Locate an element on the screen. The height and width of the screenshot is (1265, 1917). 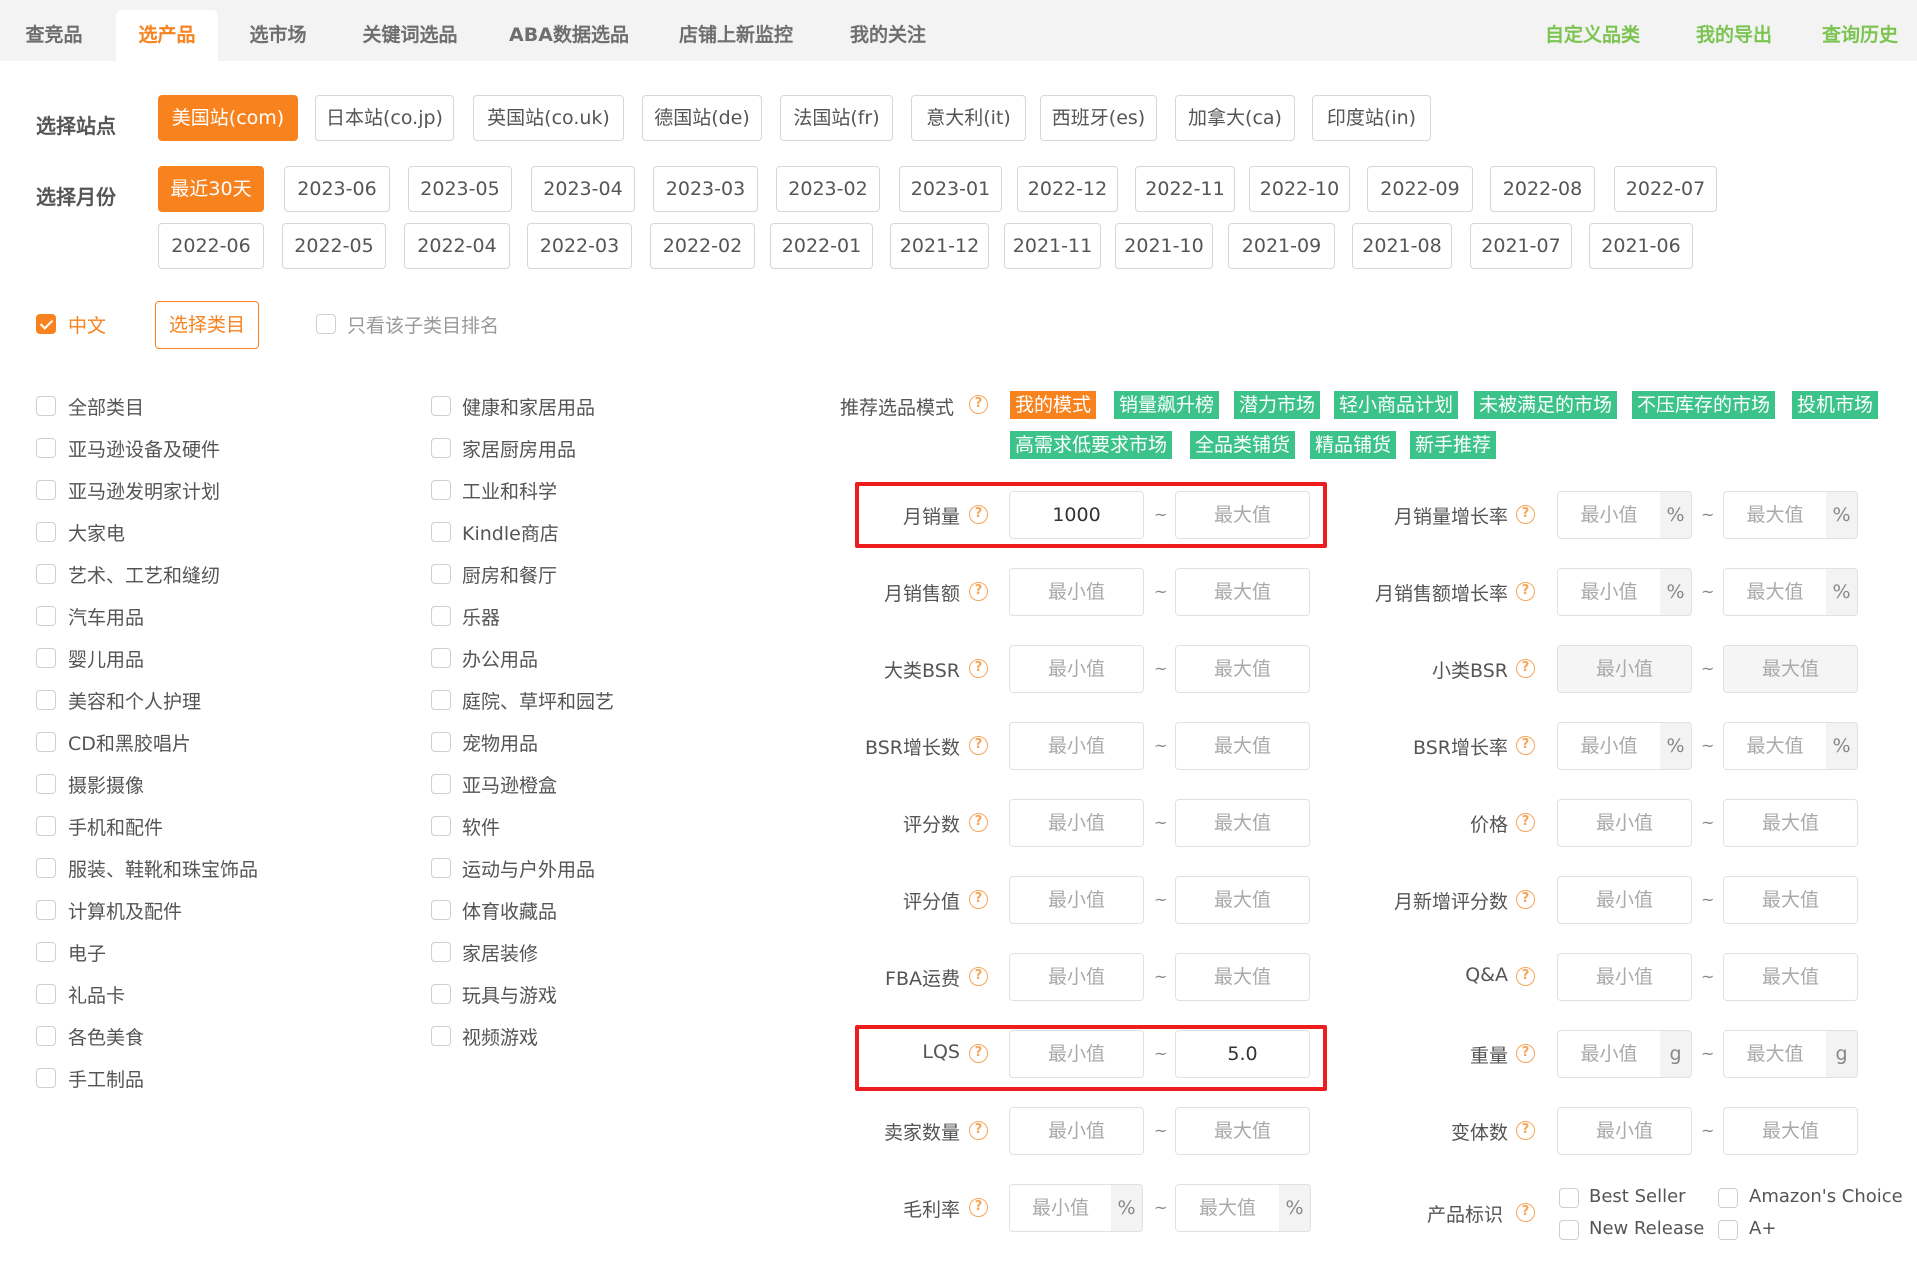
mode-tag: 轻小商品计划 is located at coordinates (1396, 405).